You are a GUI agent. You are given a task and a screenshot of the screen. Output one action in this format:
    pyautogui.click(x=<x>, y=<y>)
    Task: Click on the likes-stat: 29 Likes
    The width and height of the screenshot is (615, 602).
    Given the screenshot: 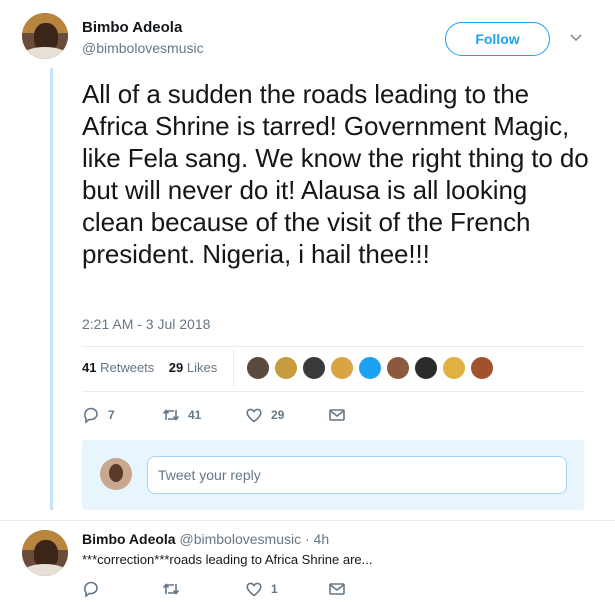 What is the action you would take?
    pyautogui.click(x=193, y=367)
    